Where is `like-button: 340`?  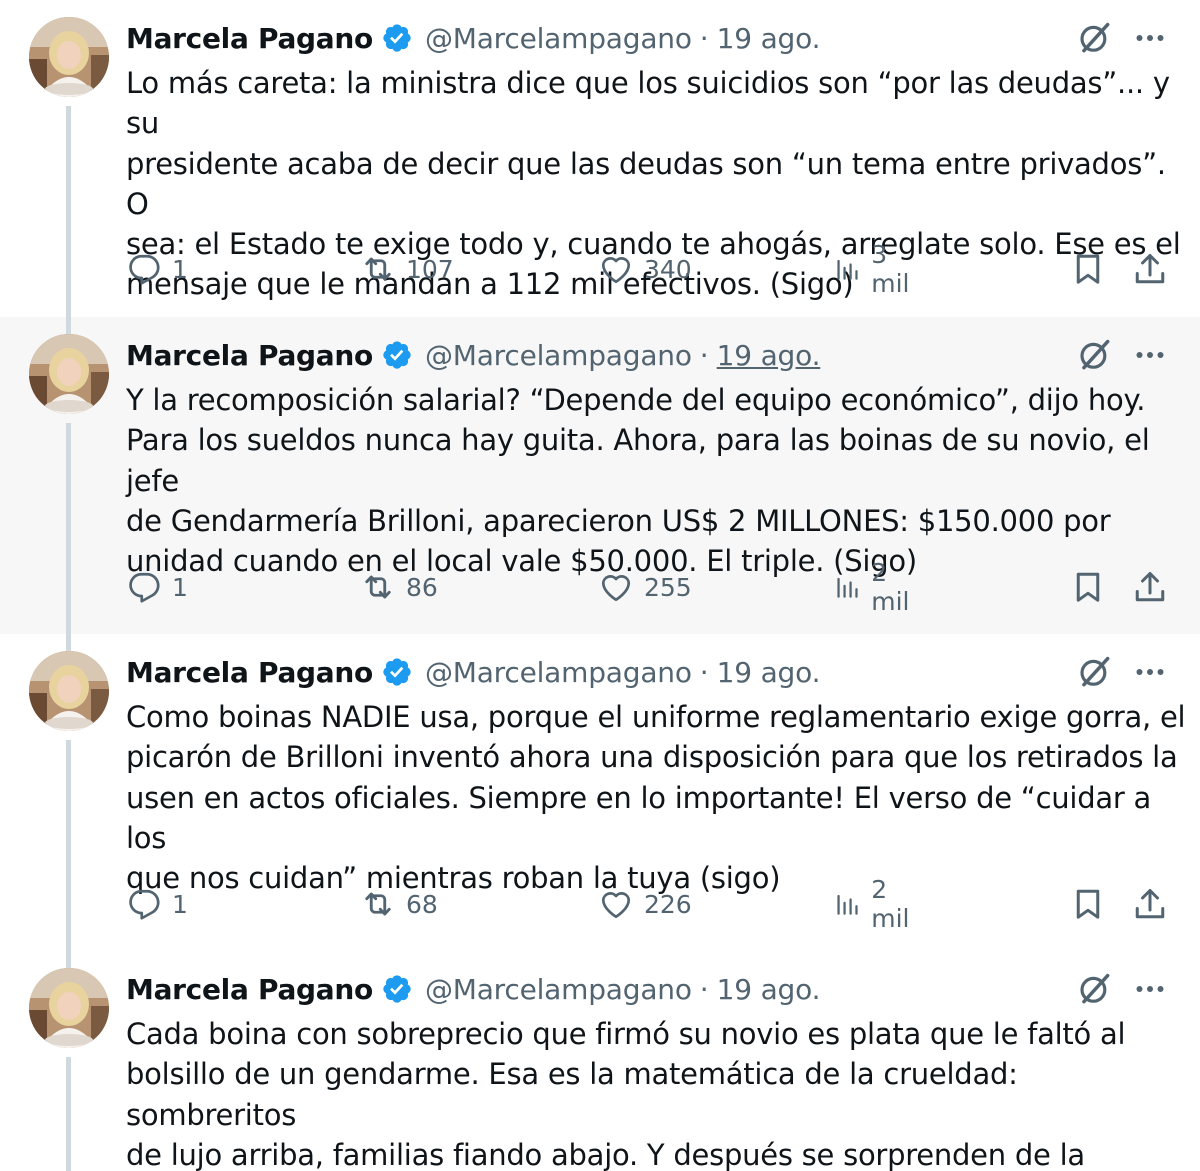
like-button: 340 is located at coordinates (645, 269).